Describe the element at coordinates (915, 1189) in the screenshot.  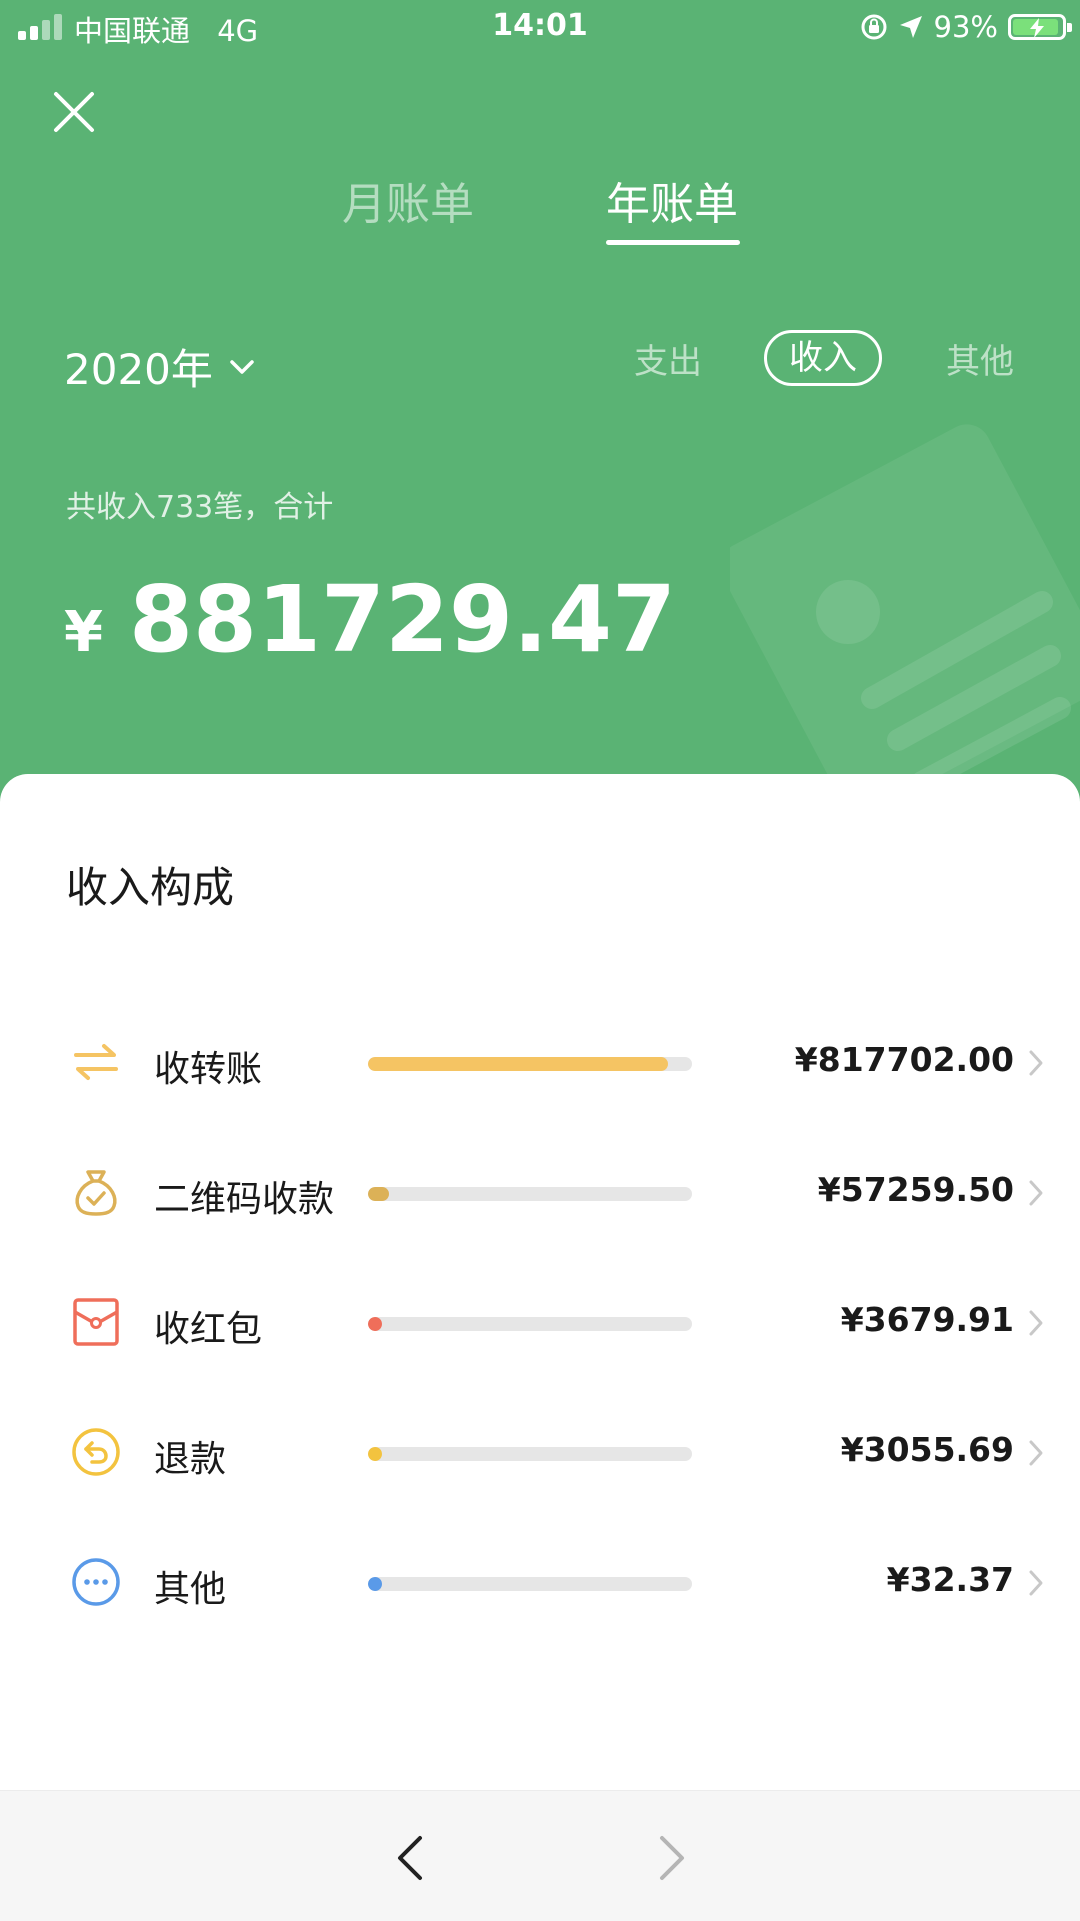
I see `row-amount: ¥57259.50` at that location.